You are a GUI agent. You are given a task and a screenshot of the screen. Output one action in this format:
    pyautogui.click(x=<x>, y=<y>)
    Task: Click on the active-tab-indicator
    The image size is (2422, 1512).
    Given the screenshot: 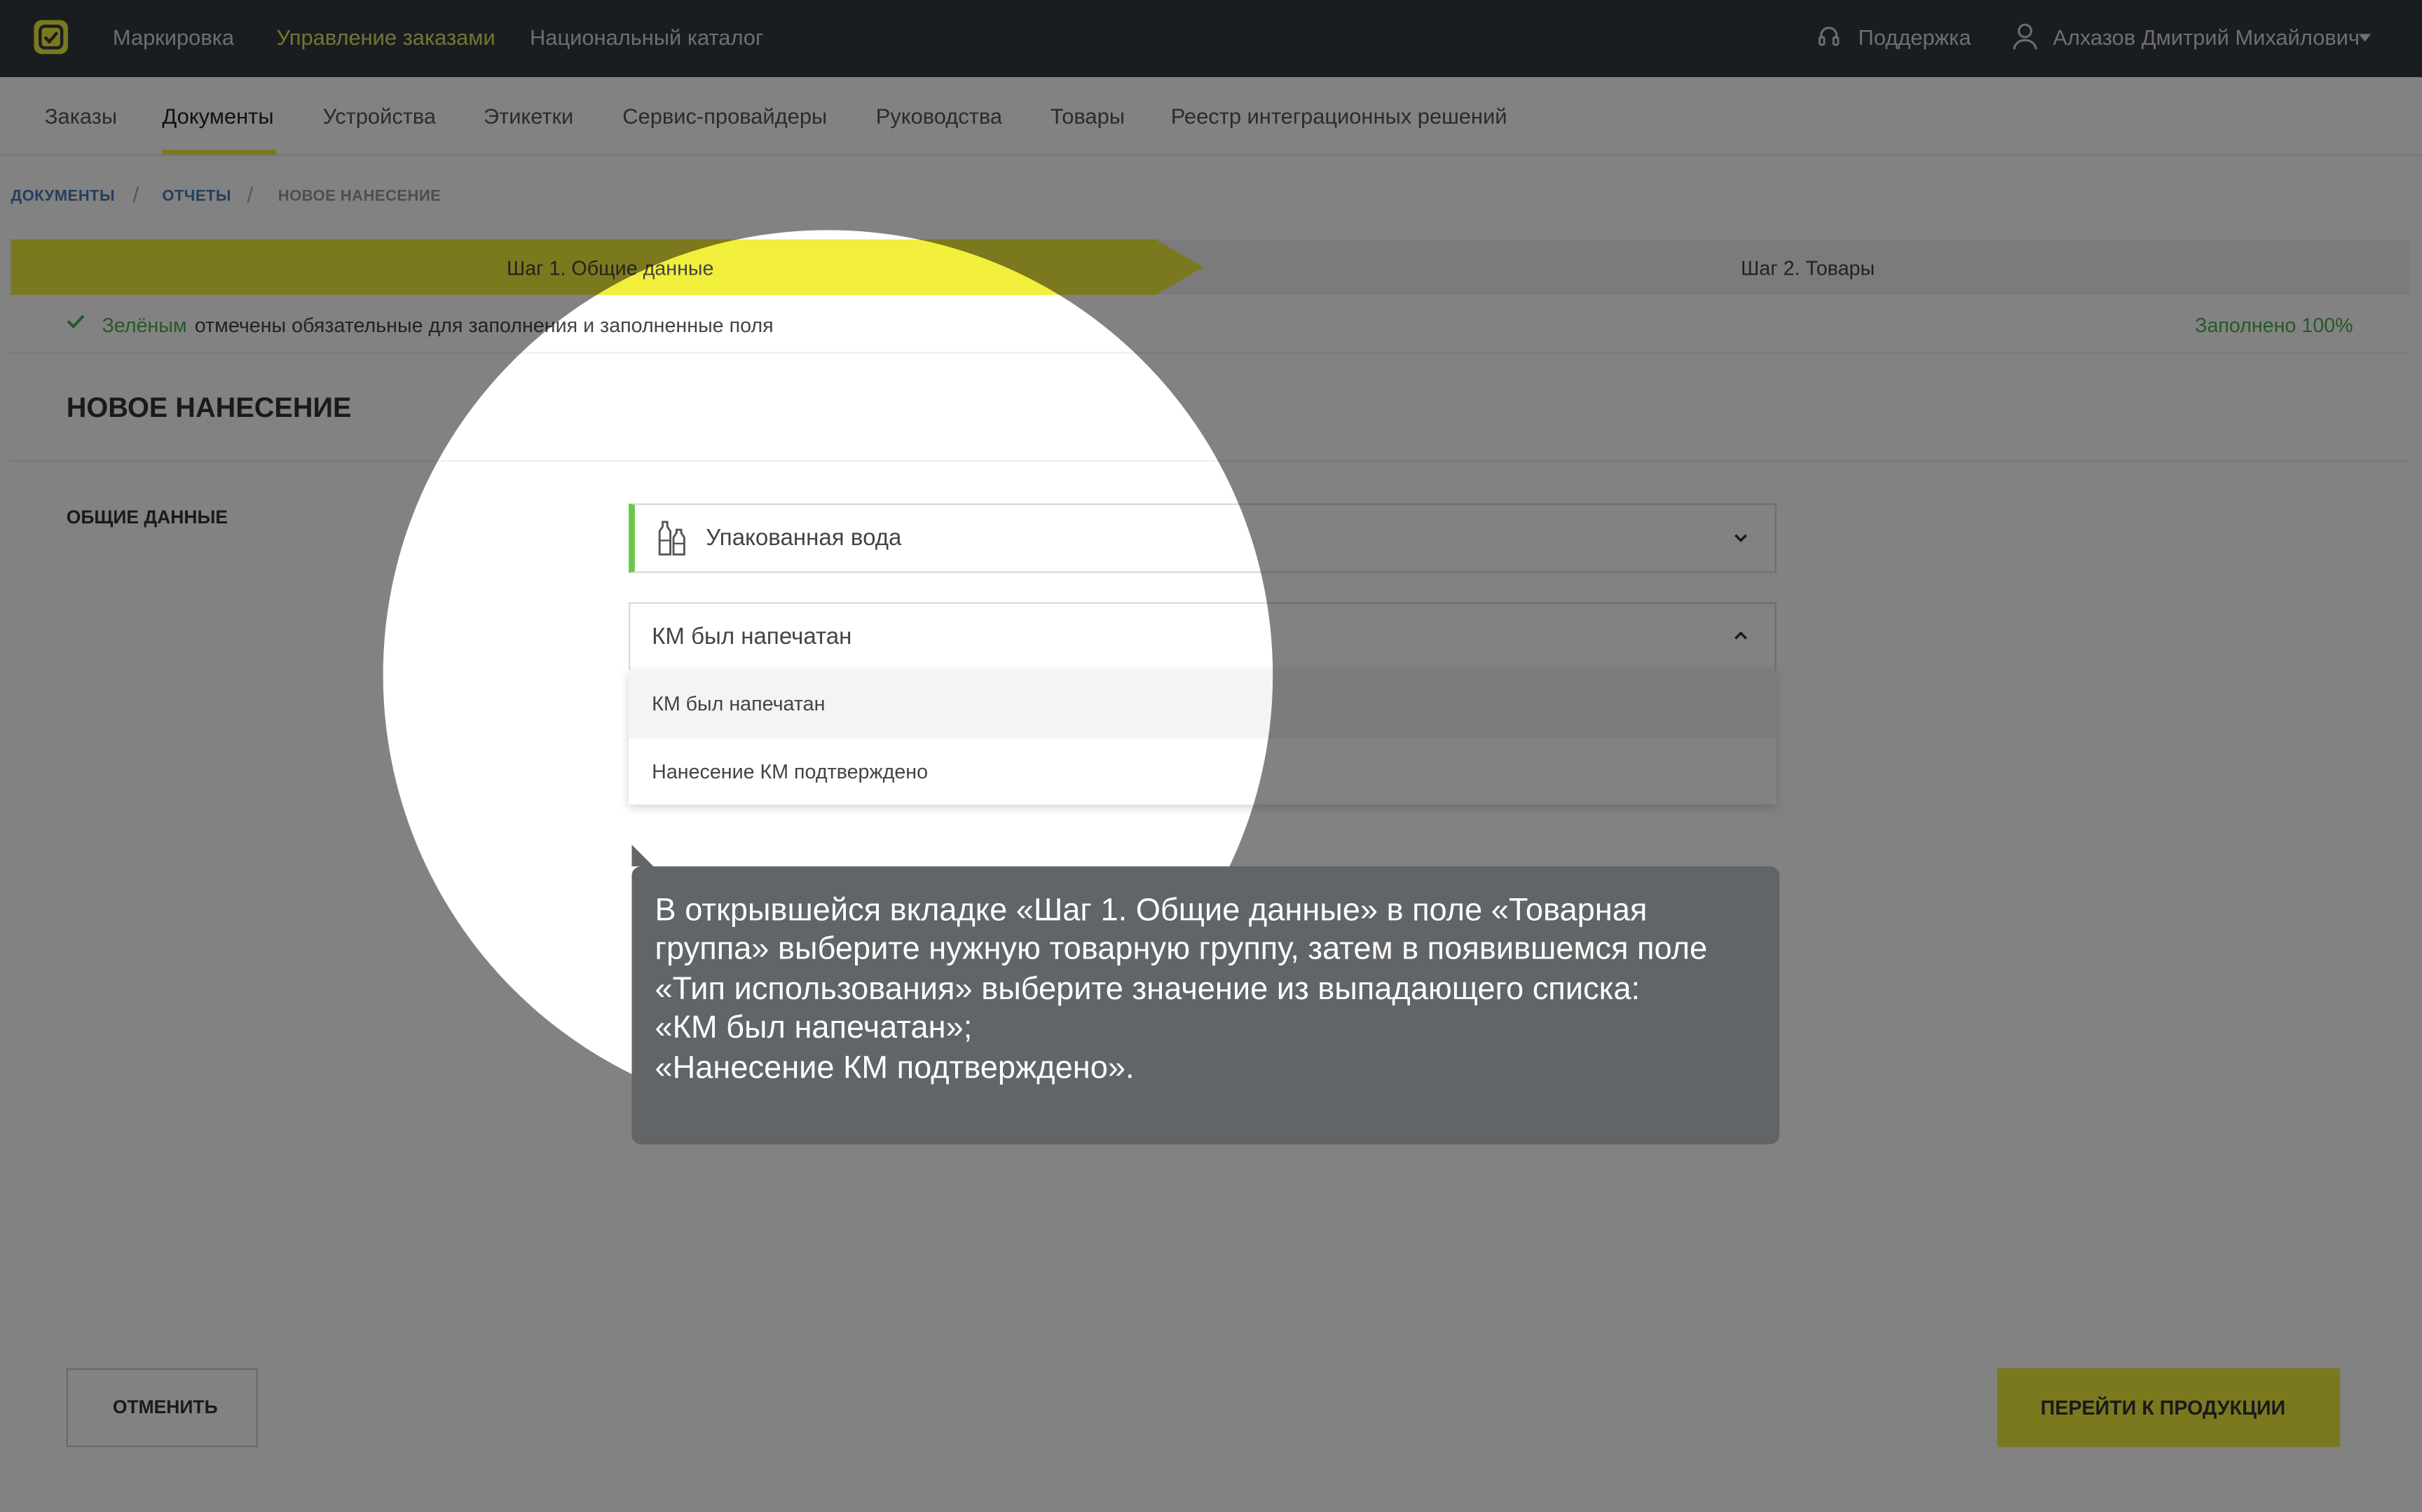 What is the action you would take?
    pyautogui.click(x=220, y=152)
    